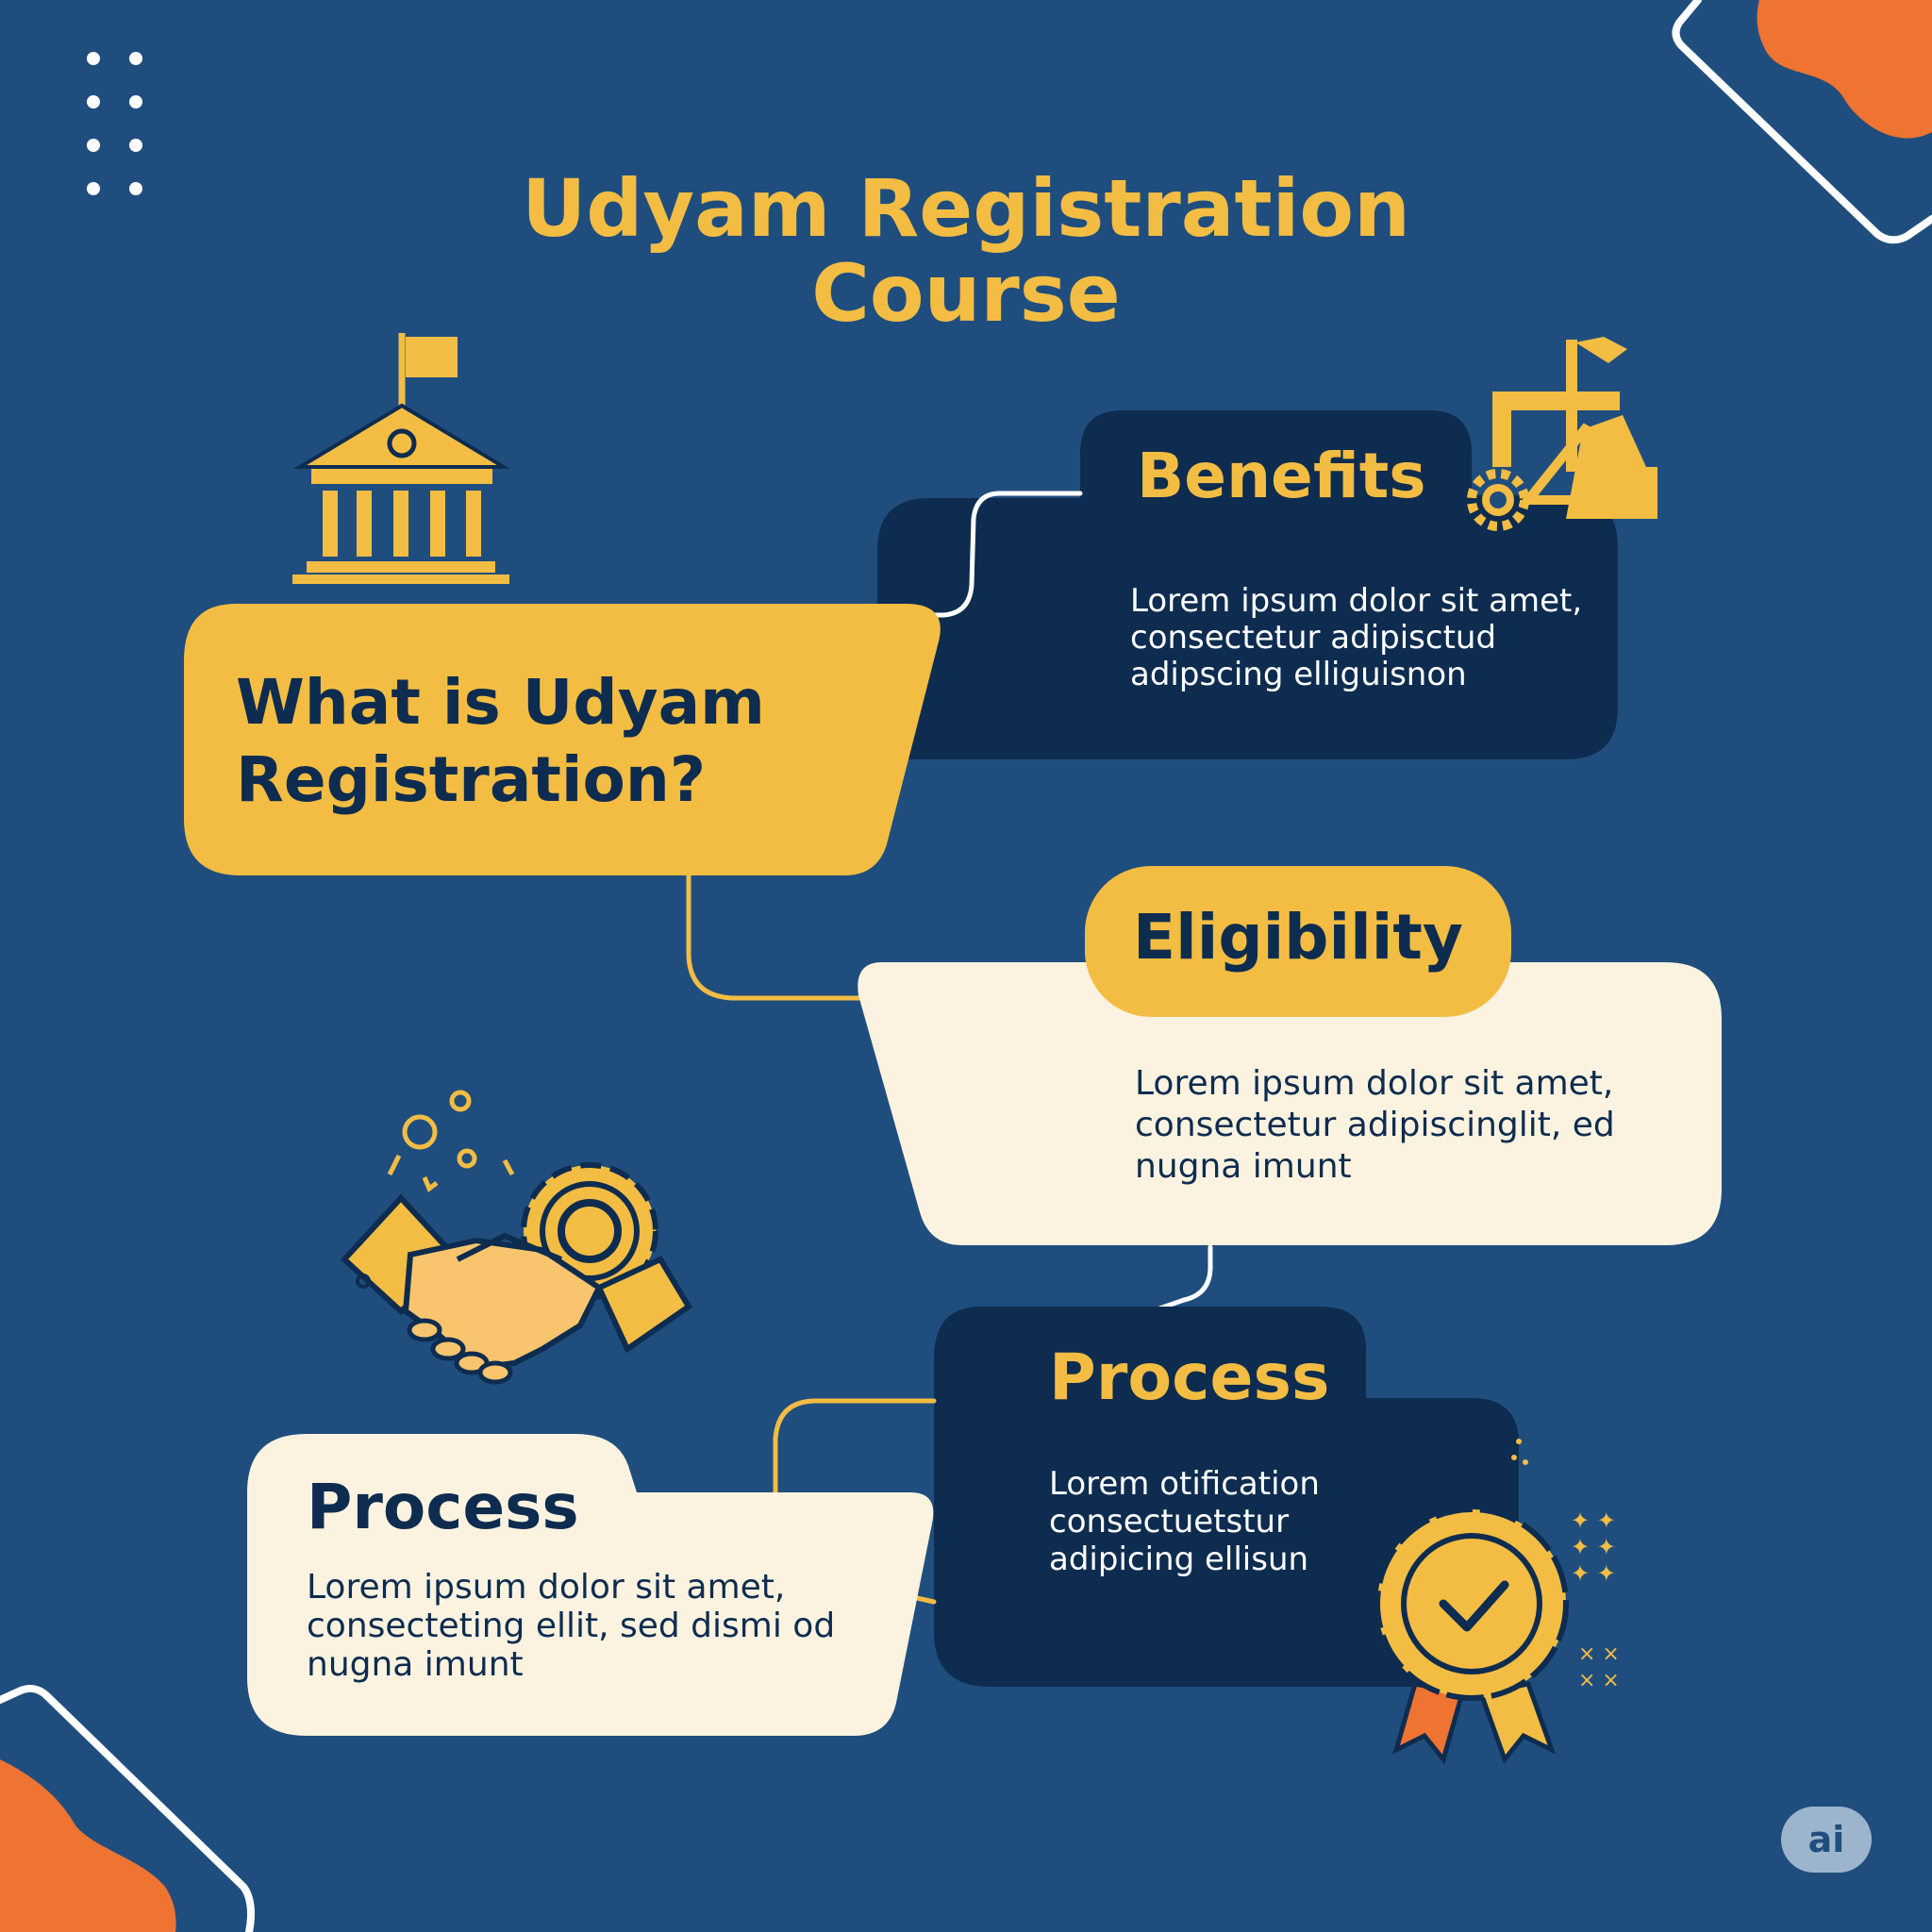 The image size is (1932, 1932). I want to click on government-building-icon, so click(402, 459).